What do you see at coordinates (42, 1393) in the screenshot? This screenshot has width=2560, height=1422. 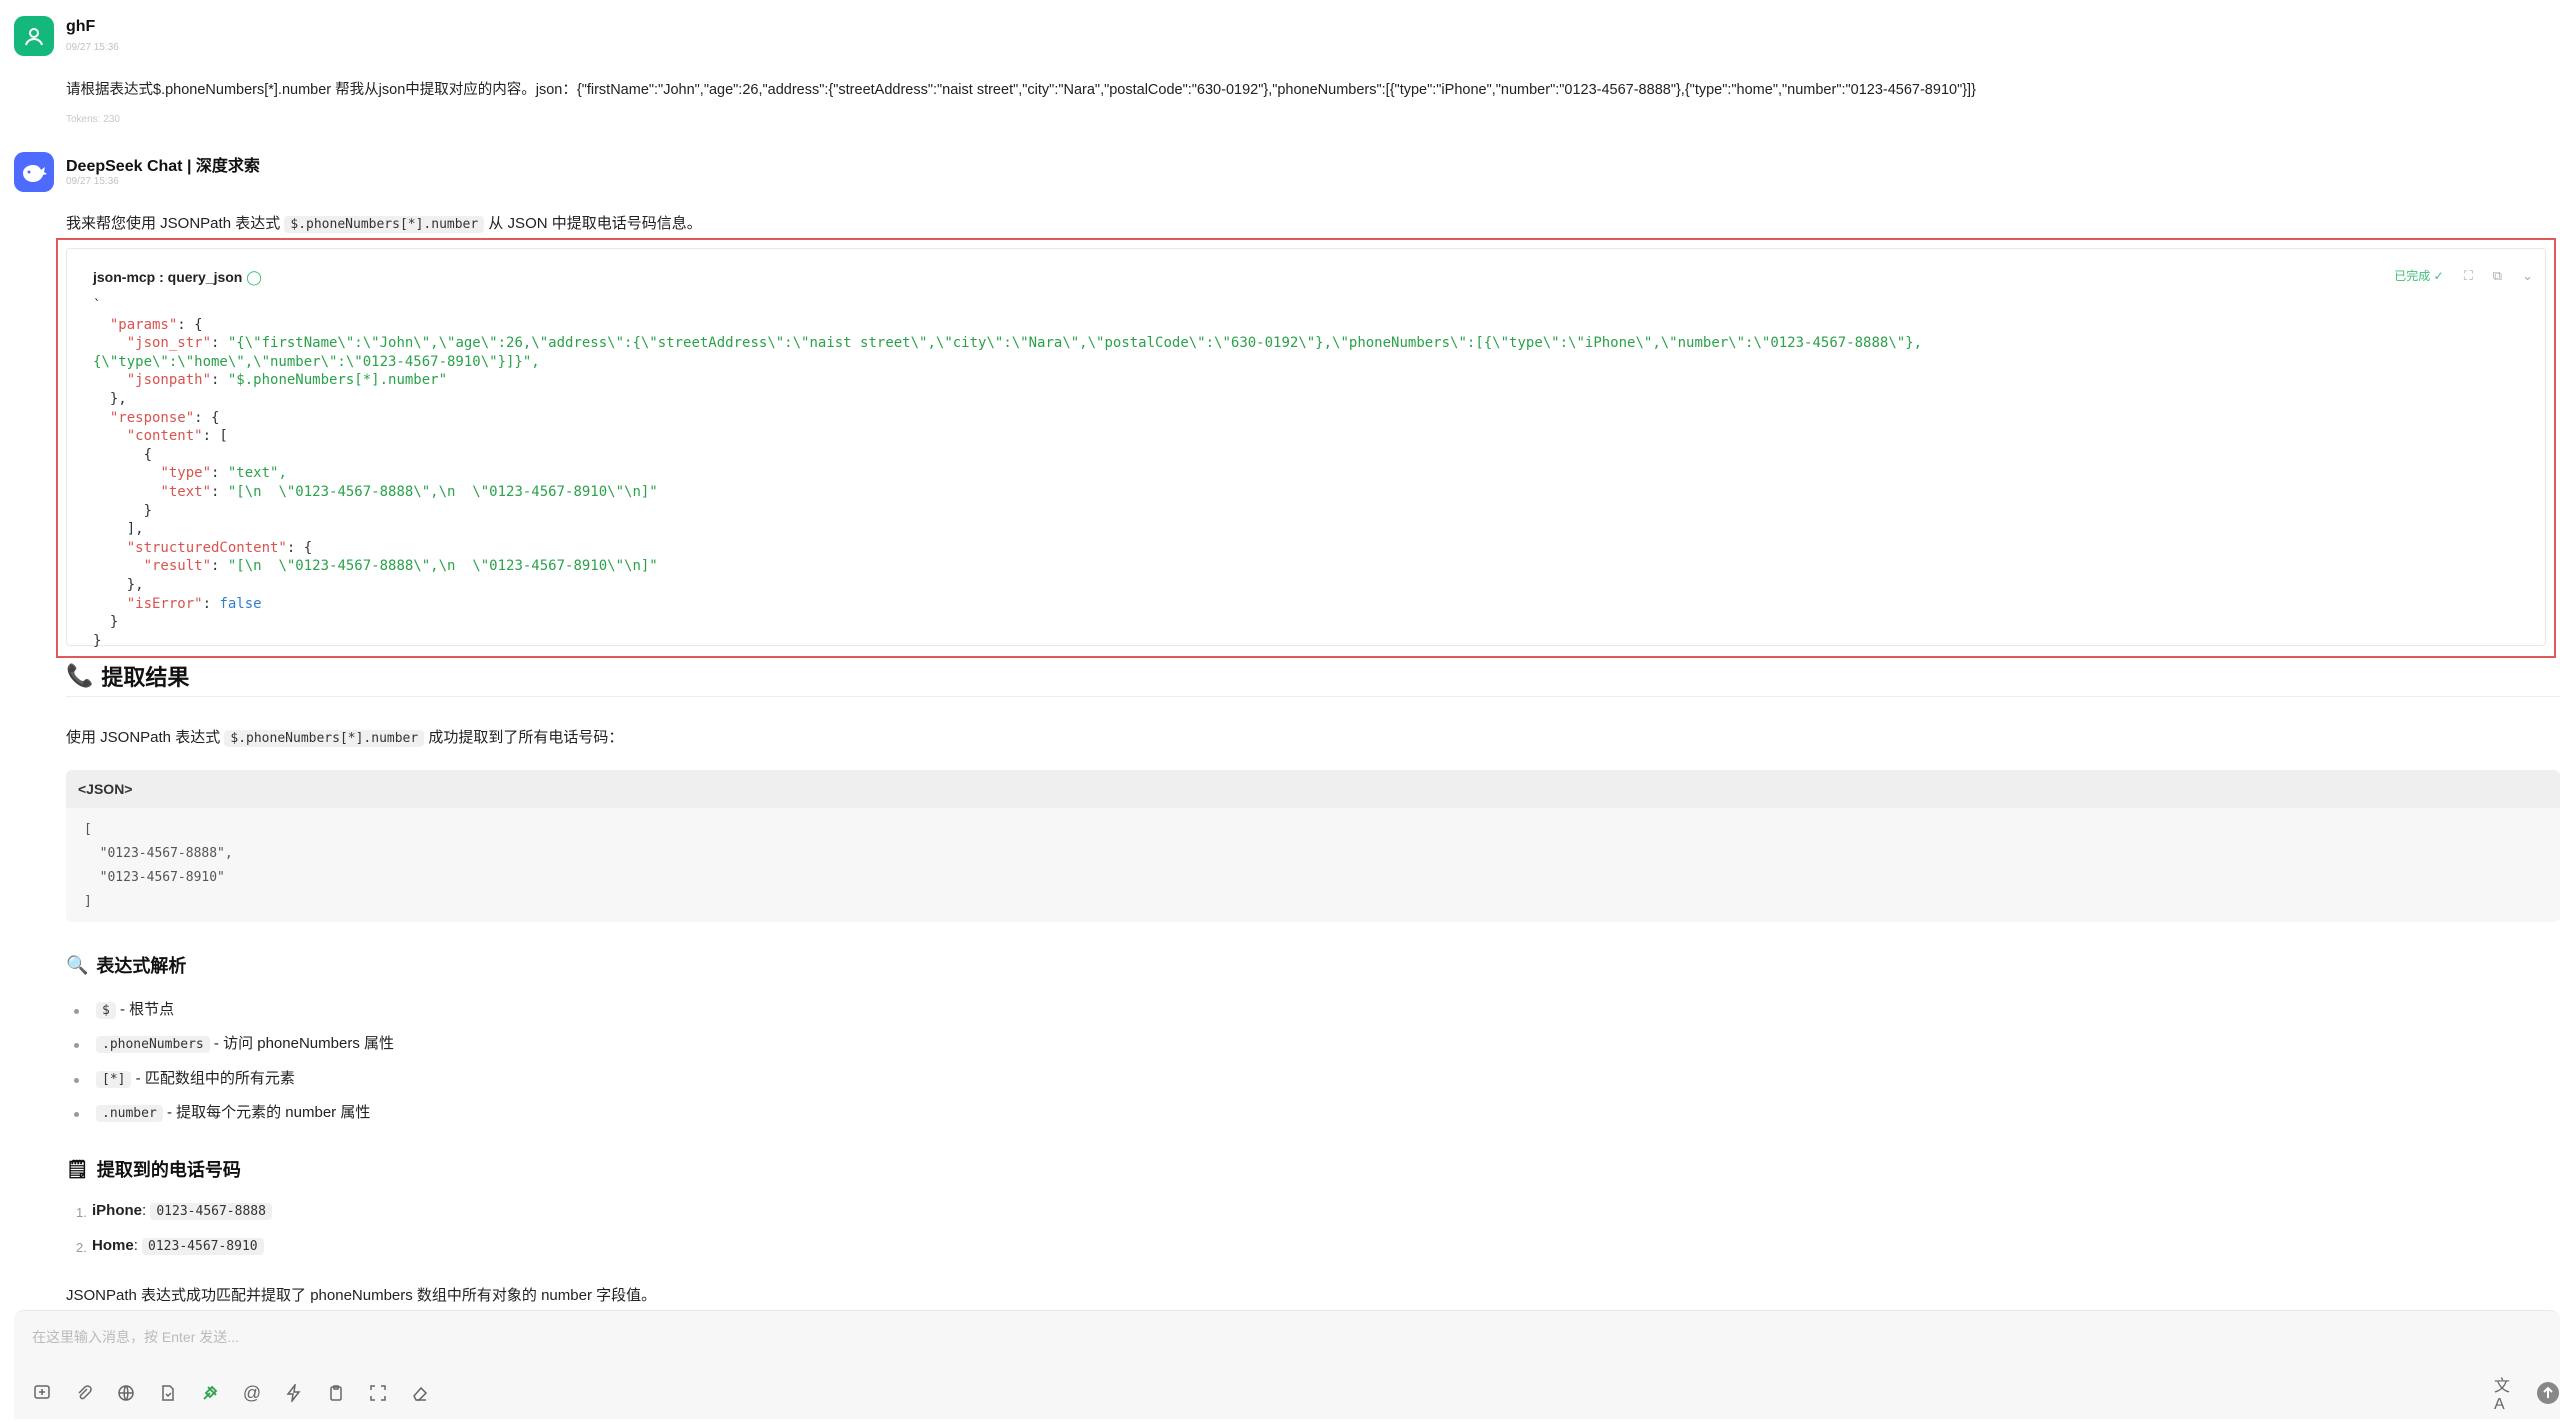 I see `new-topic-icon` at bounding box center [42, 1393].